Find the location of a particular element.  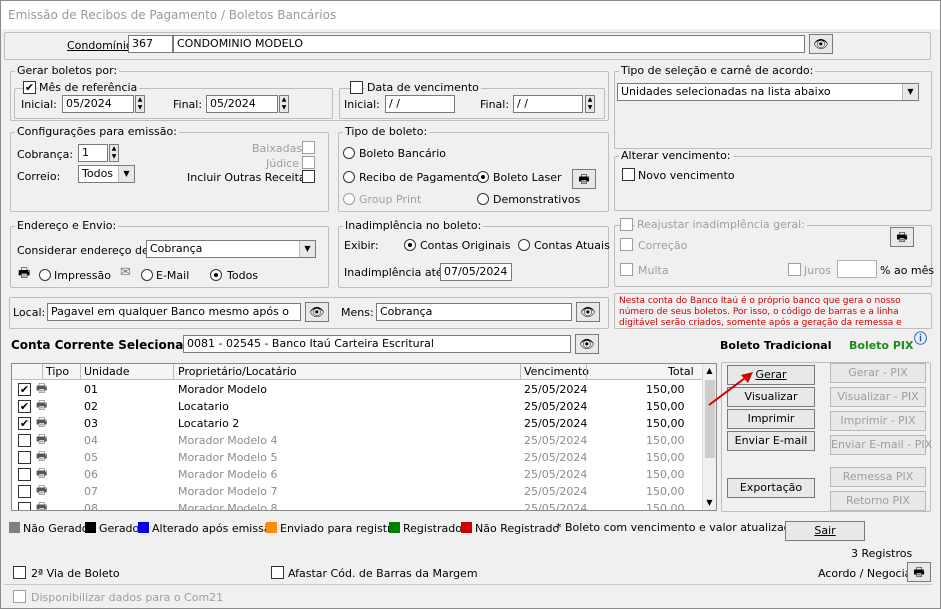

search-condominio-button: 👁 is located at coordinates (821, 44).